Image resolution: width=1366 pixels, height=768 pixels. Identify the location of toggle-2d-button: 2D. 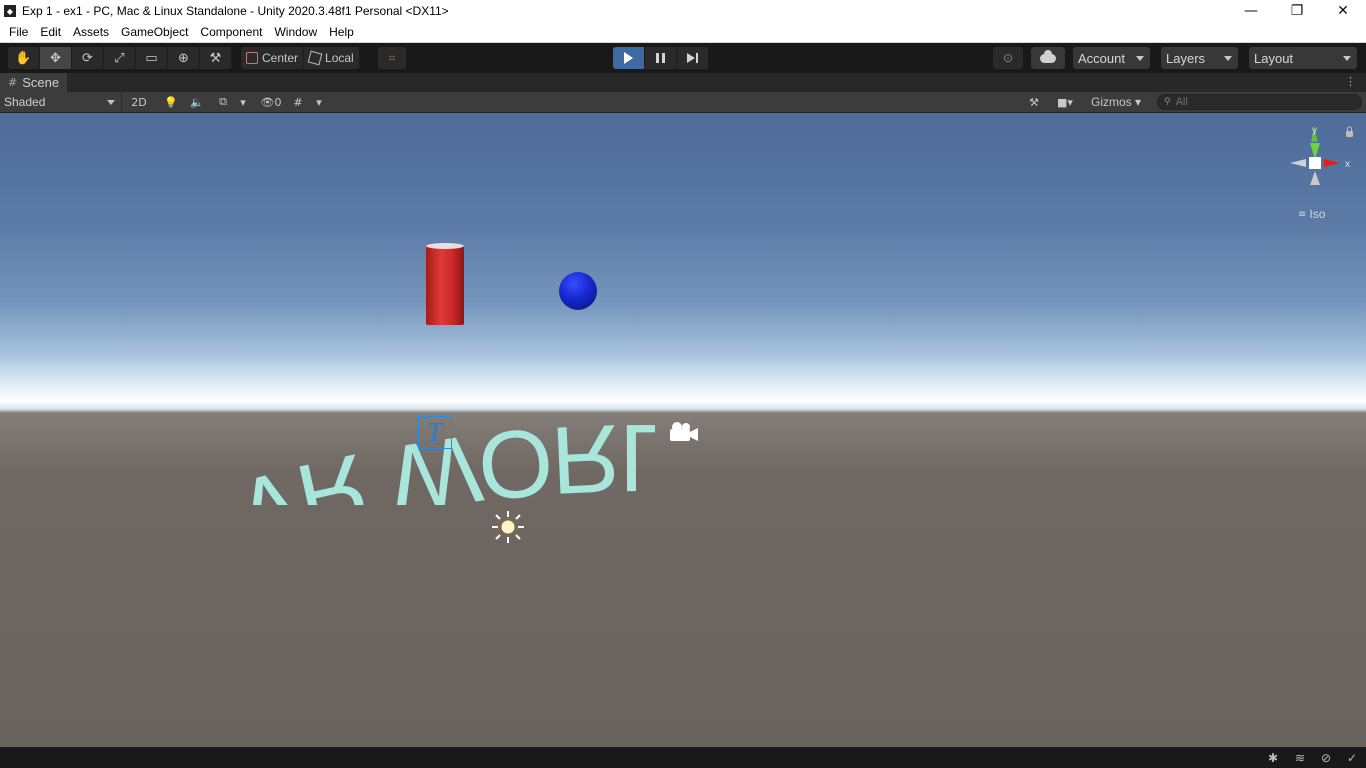
(139, 102).